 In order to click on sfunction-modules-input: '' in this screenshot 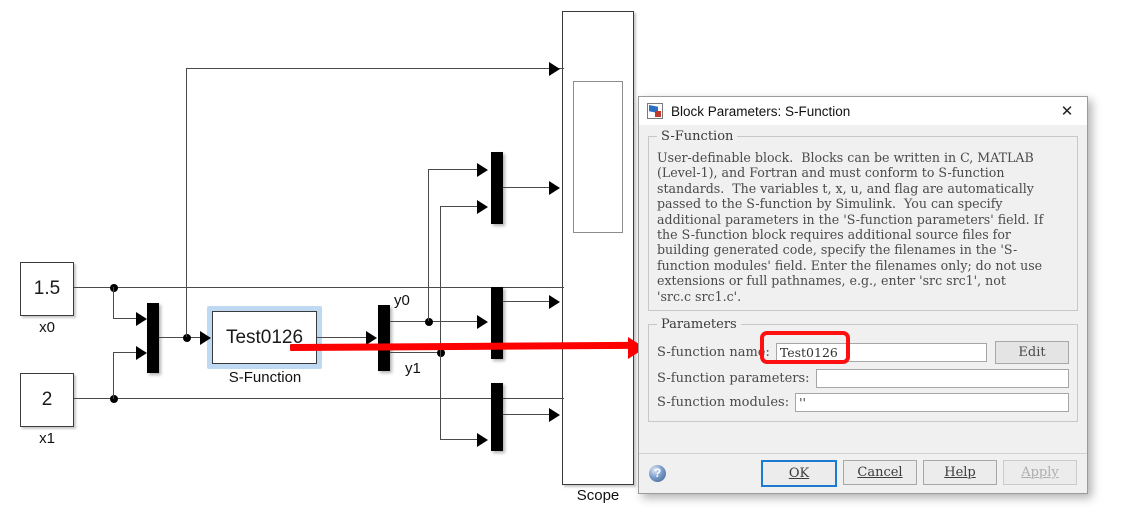, I will do `click(932, 403)`.